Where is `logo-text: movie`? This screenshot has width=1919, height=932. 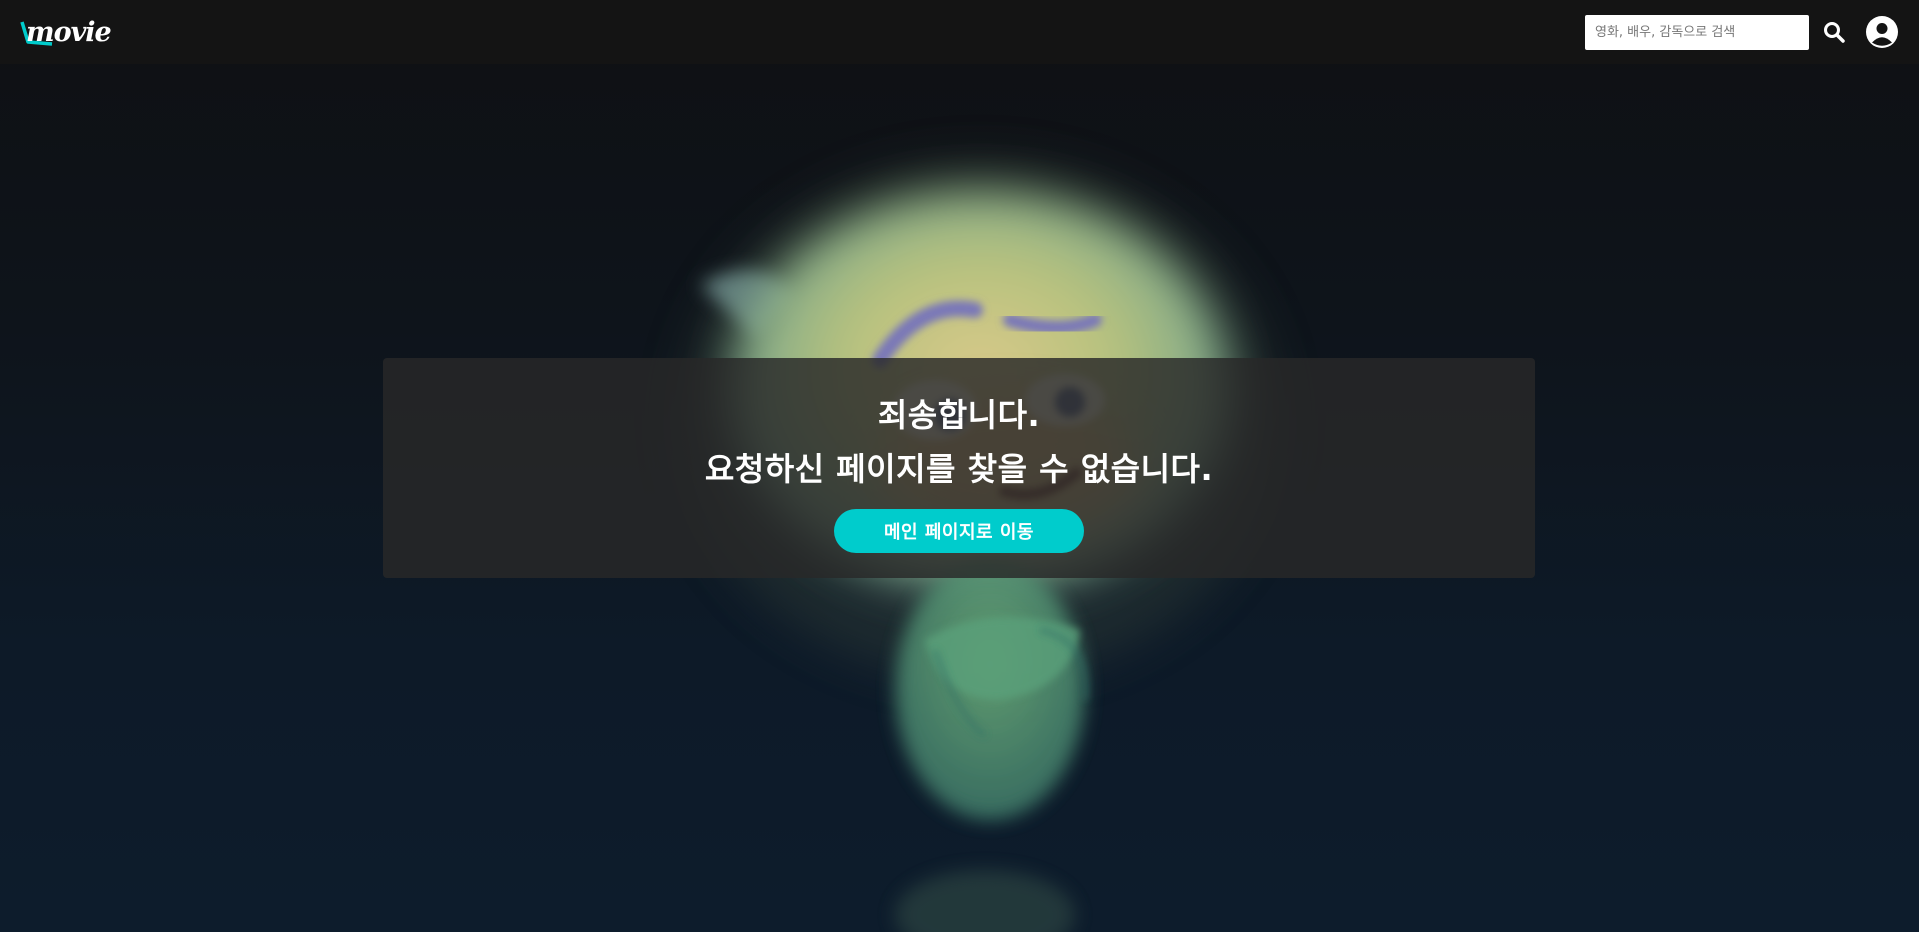
logo-text: movie is located at coordinates (69, 32).